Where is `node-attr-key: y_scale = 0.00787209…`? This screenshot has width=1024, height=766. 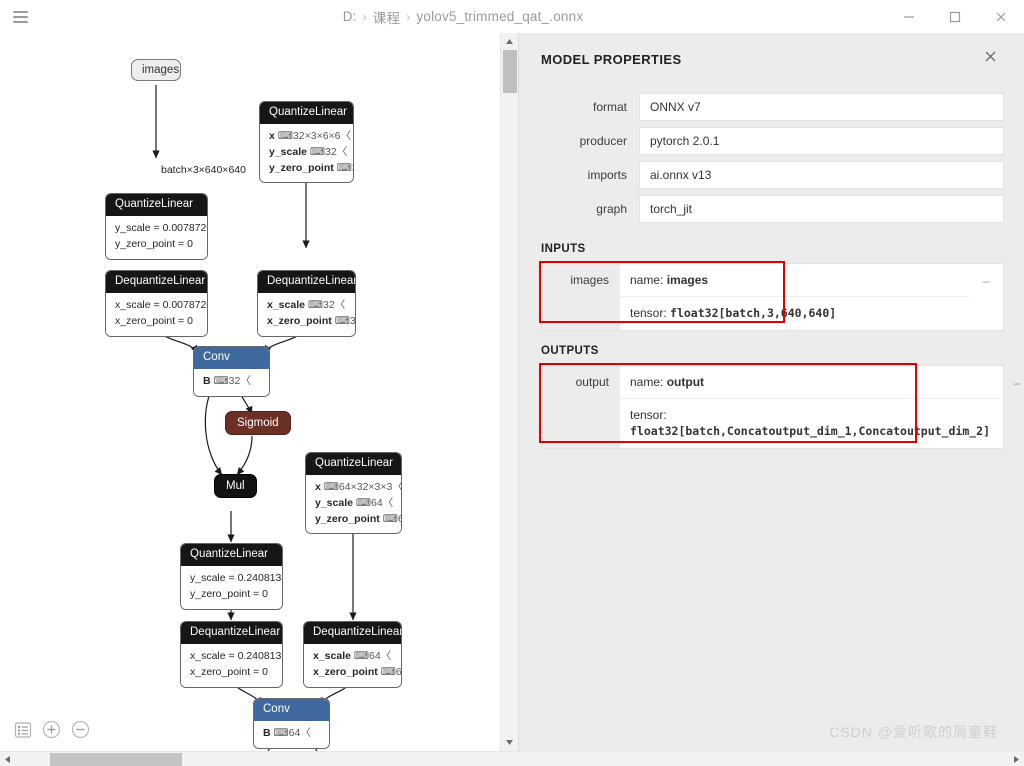
node-attr-key: y_scale = 0.00787209… is located at coordinates (161, 228).